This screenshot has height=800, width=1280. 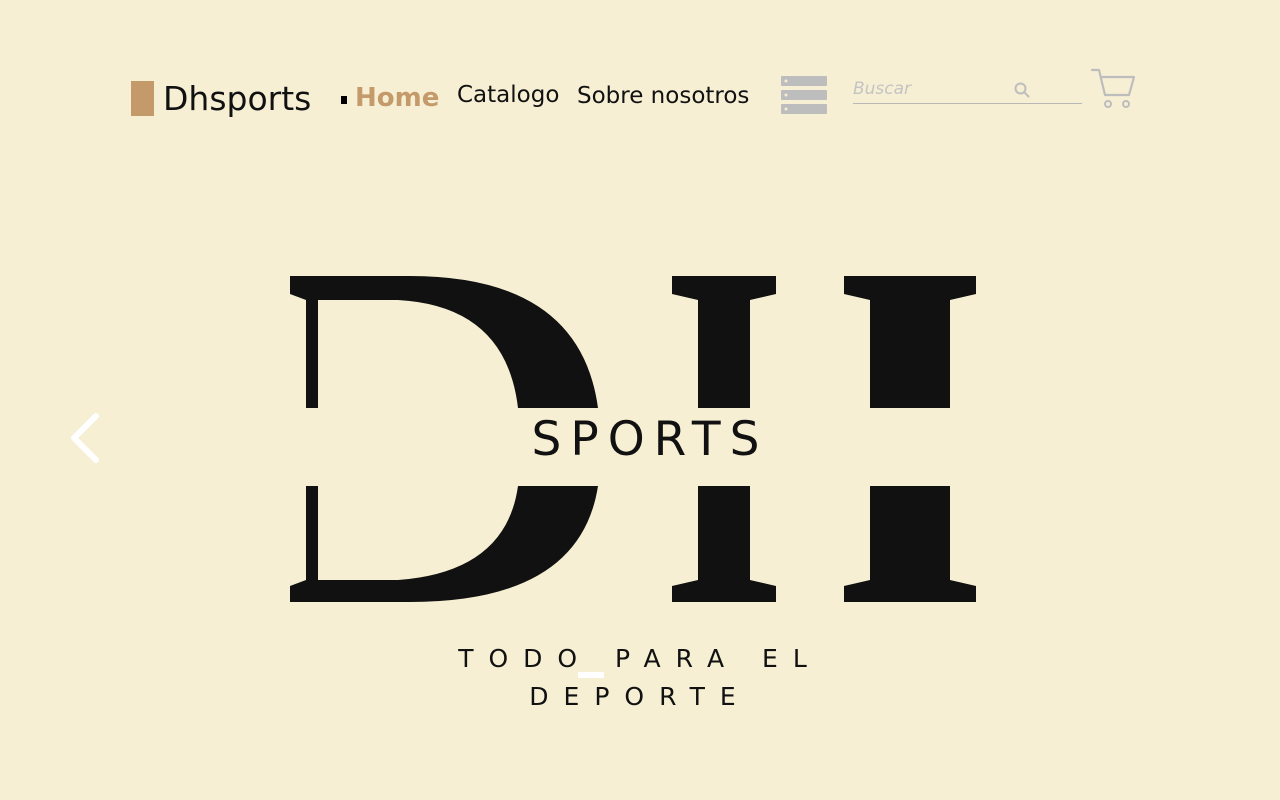 I want to click on search-bar, so click(x=967, y=90).